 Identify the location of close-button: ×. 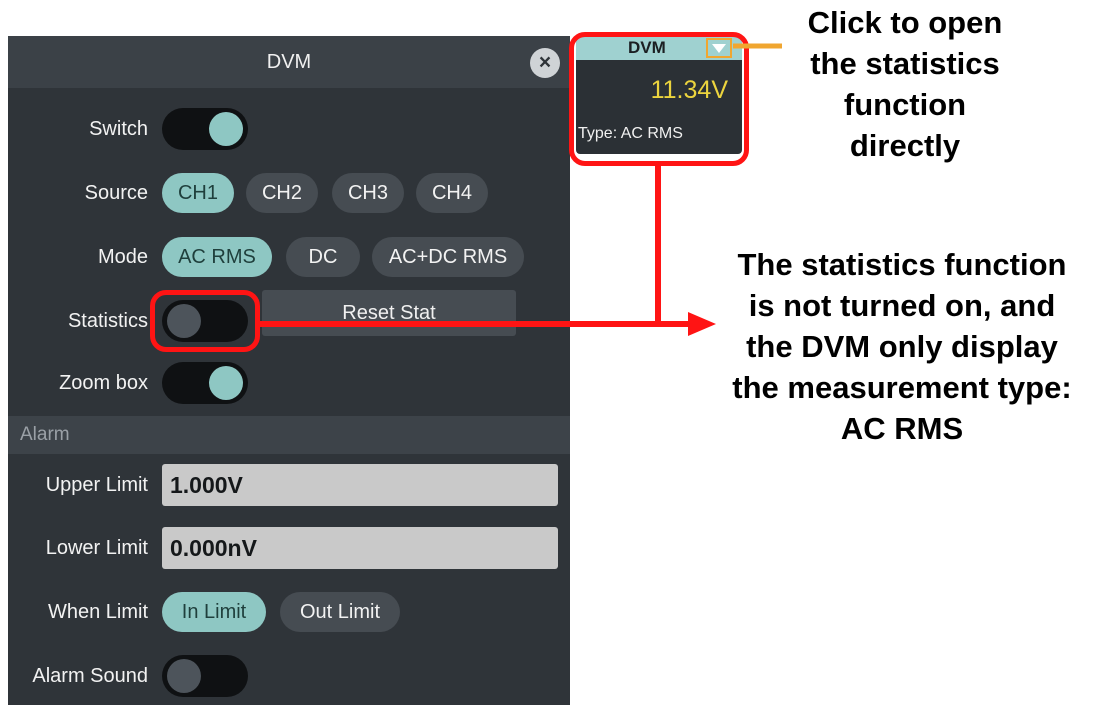
(545, 63).